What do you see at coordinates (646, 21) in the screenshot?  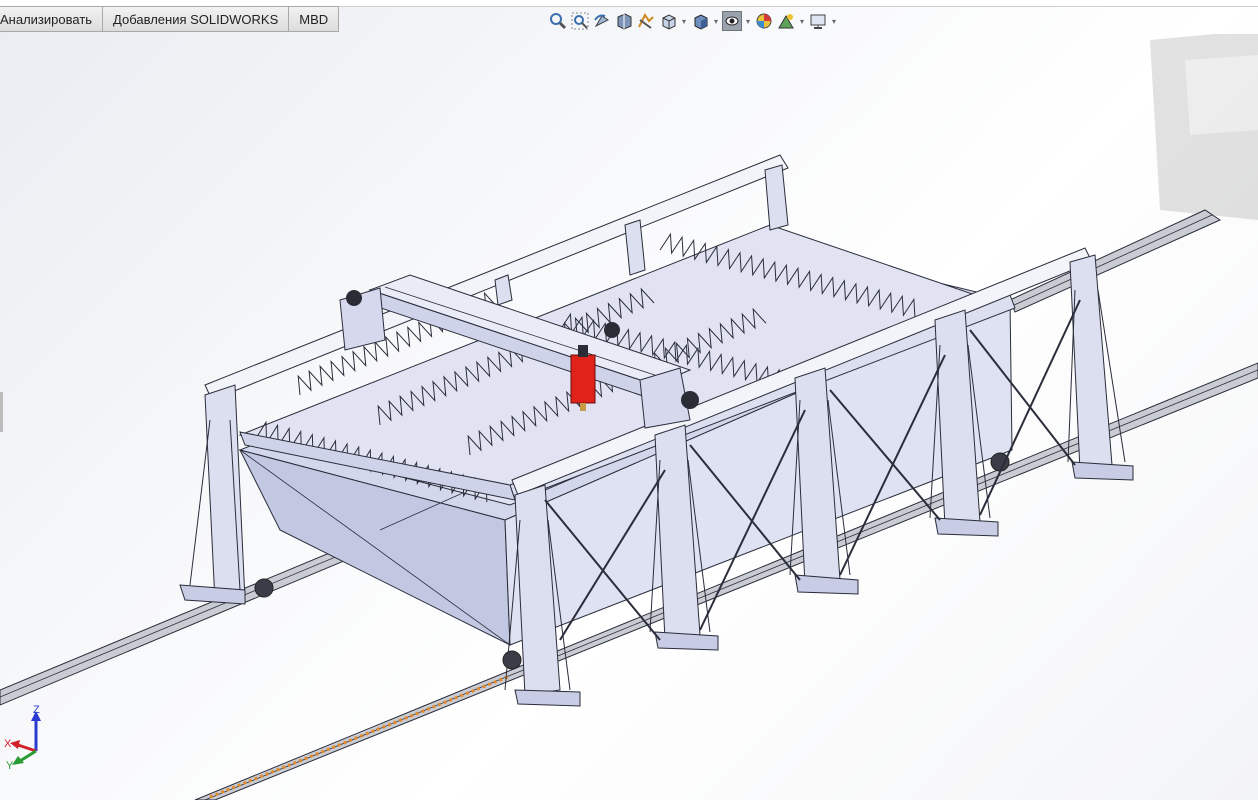 I see `dynamic-annotation-icon` at bounding box center [646, 21].